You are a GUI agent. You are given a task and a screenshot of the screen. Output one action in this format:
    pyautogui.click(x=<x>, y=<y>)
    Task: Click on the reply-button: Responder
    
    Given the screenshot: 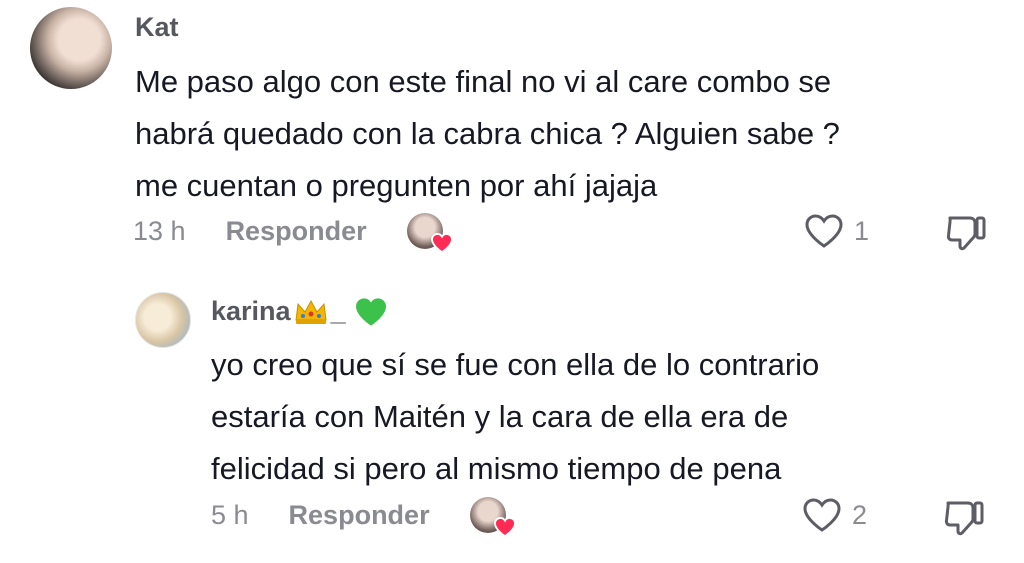 What is the action you would take?
    pyautogui.click(x=296, y=231)
    